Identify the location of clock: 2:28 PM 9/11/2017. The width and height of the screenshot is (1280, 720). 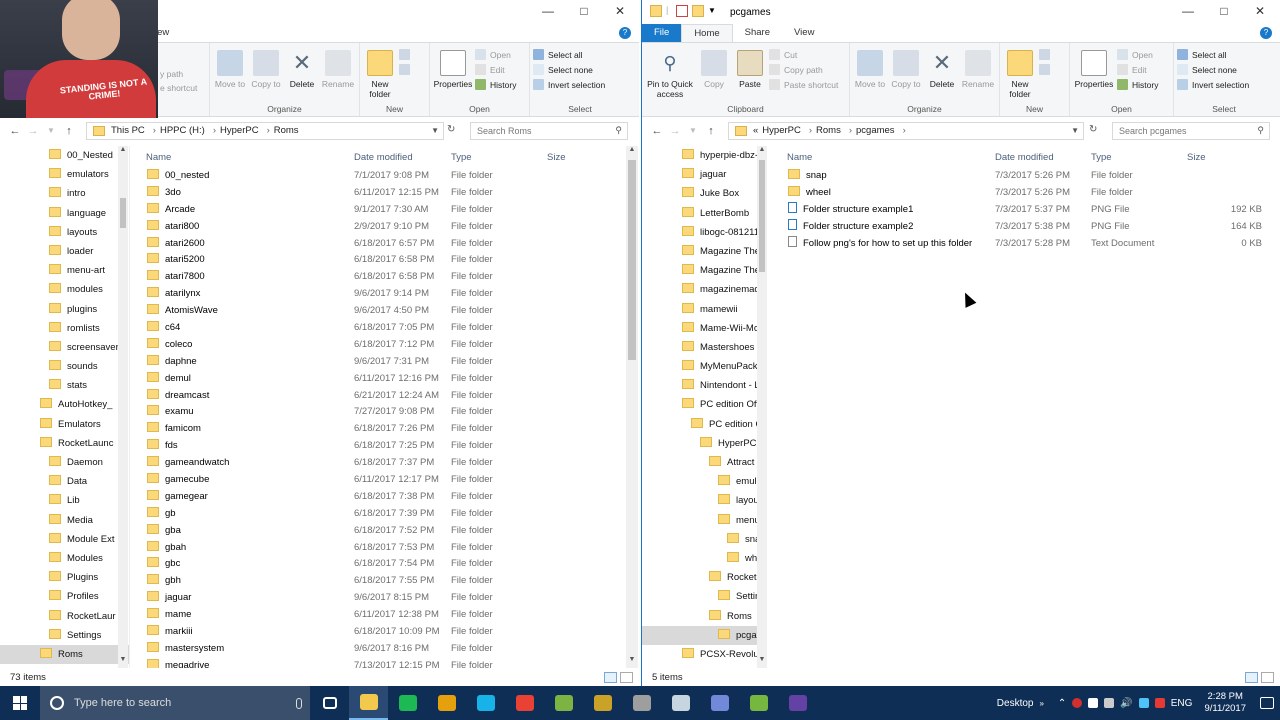
(1225, 703).